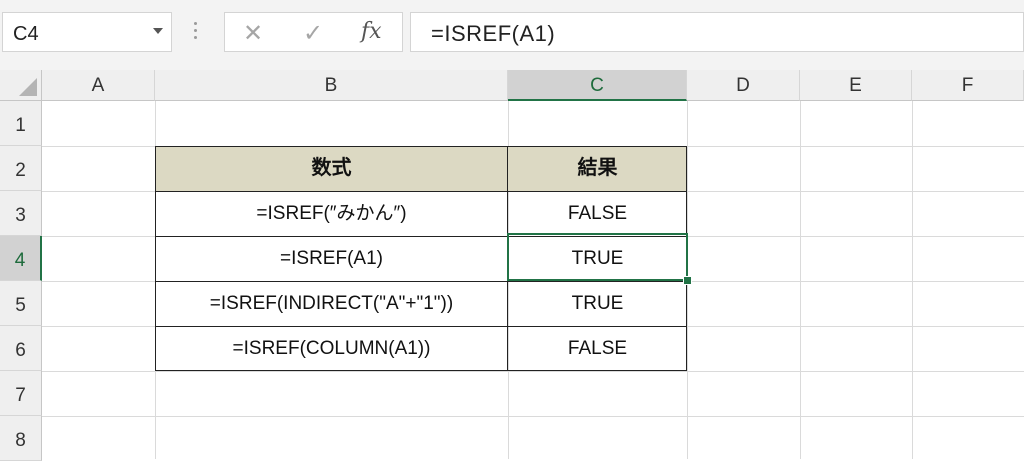 This screenshot has width=1024, height=461. What do you see at coordinates (743, 85) in the screenshot?
I see `column-header-d: D` at bounding box center [743, 85].